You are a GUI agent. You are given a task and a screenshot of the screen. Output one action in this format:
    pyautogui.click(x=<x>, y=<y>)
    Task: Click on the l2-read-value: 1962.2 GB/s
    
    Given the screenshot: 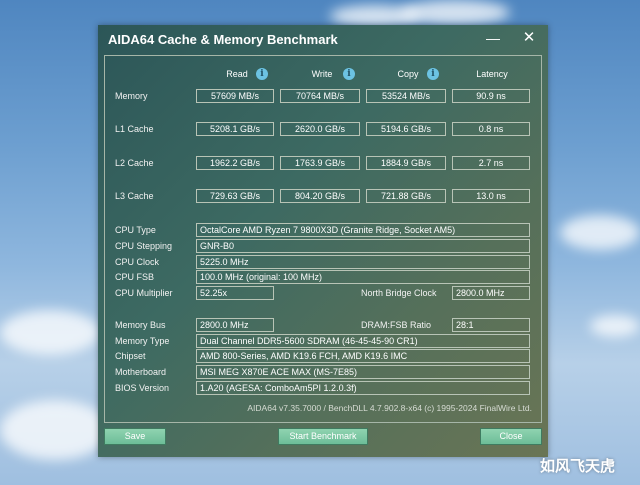 What is the action you would take?
    pyautogui.click(x=235, y=163)
    